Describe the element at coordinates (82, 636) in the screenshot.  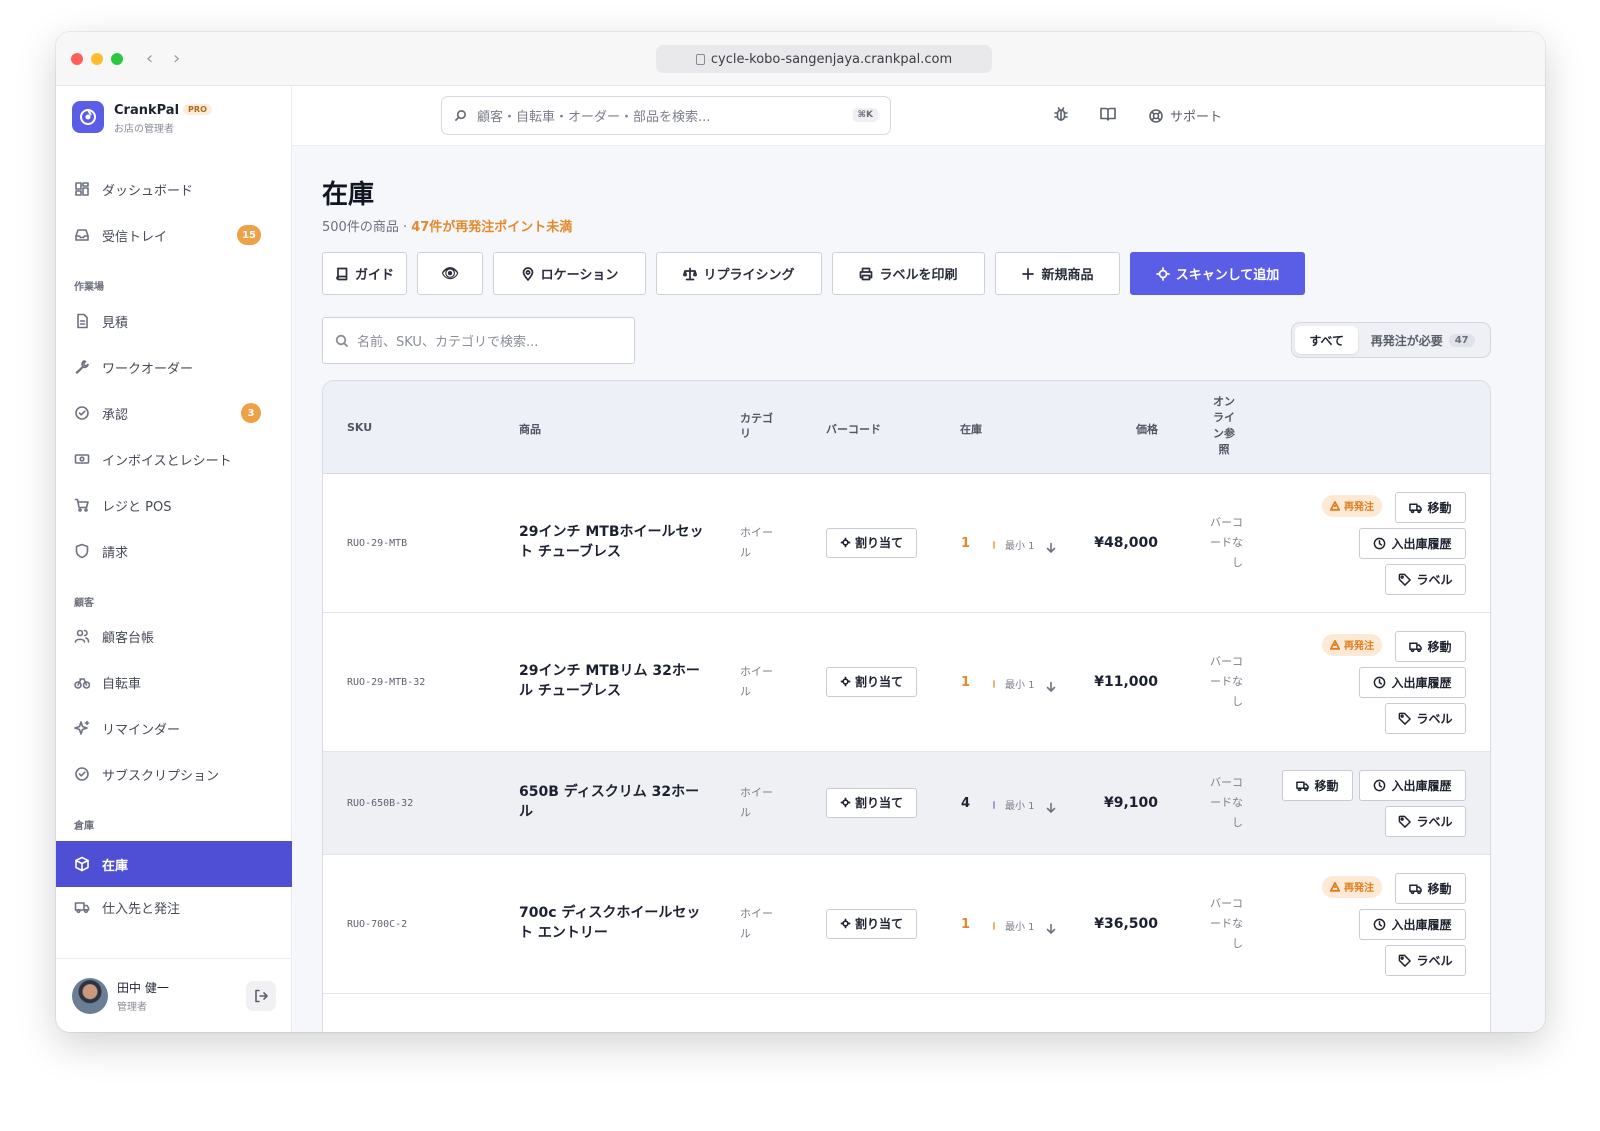
I see `users-icon` at that location.